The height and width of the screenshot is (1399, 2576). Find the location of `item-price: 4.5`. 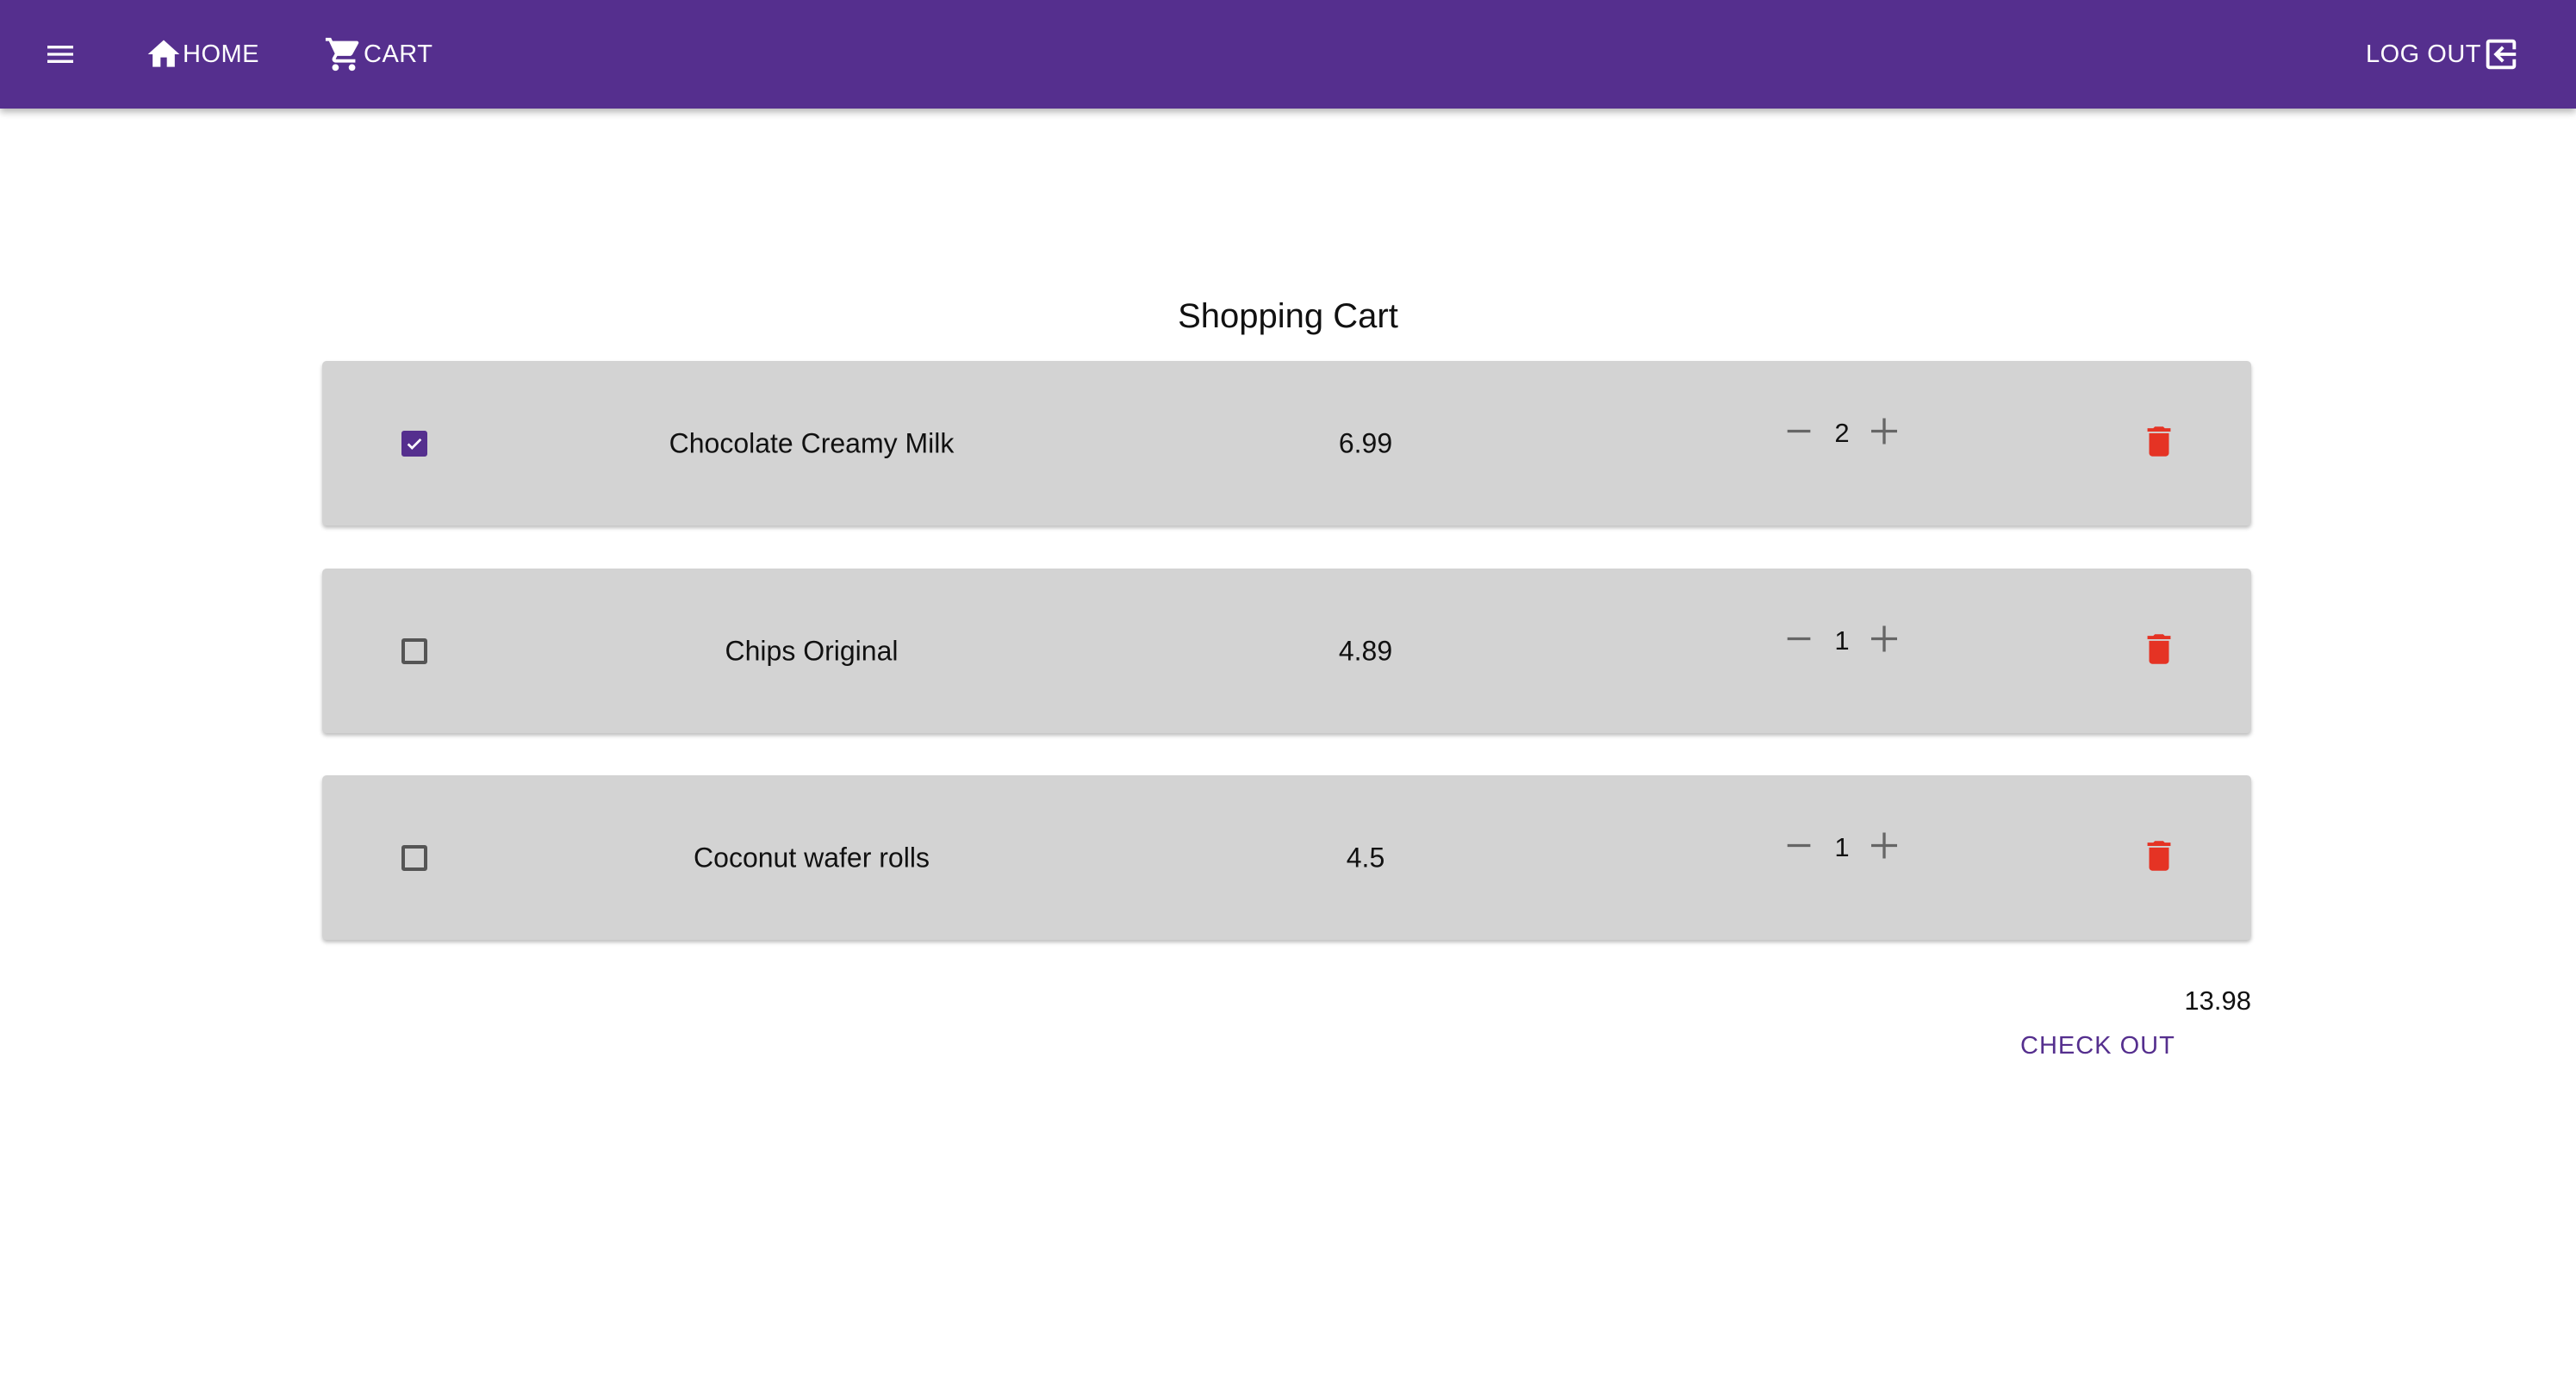

item-price: 4.5 is located at coordinates (1366, 857).